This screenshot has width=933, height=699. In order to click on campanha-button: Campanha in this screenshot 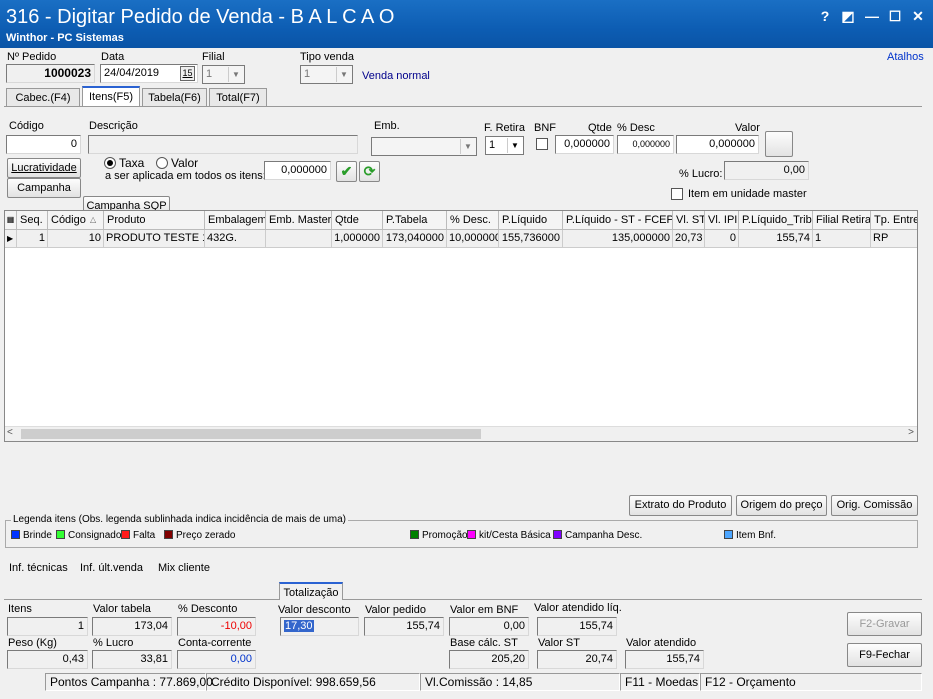, I will do `click(44, 188)`.